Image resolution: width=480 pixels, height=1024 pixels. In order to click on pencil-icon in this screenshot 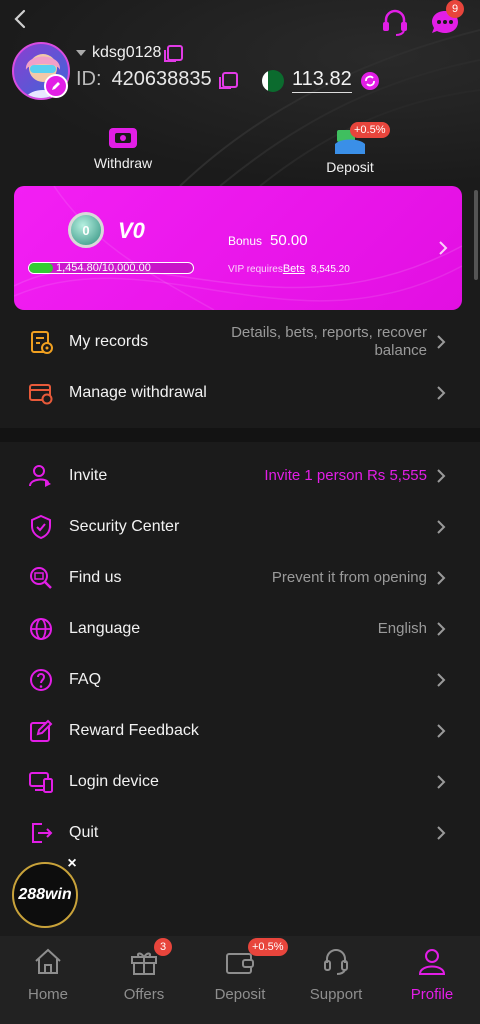, I will do `click(56, 86)`.